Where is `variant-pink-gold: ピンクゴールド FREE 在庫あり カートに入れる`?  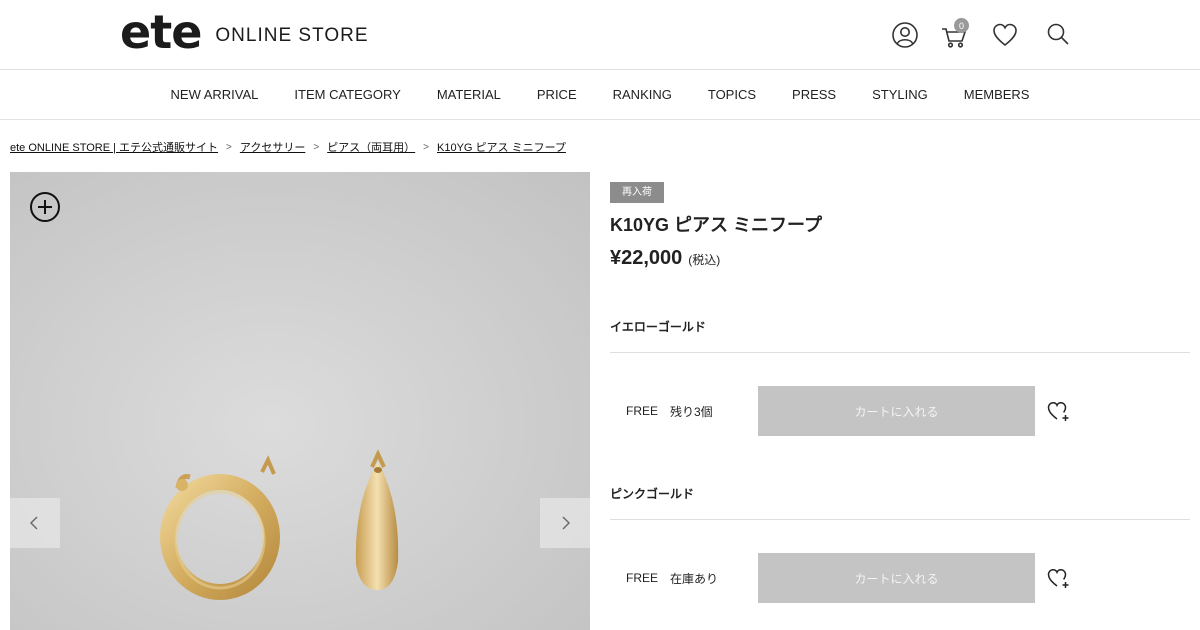 variant-pink-gold: ピンクゴールド FREE 在庫あり カートに入れる is located at coordinates (900, 545).